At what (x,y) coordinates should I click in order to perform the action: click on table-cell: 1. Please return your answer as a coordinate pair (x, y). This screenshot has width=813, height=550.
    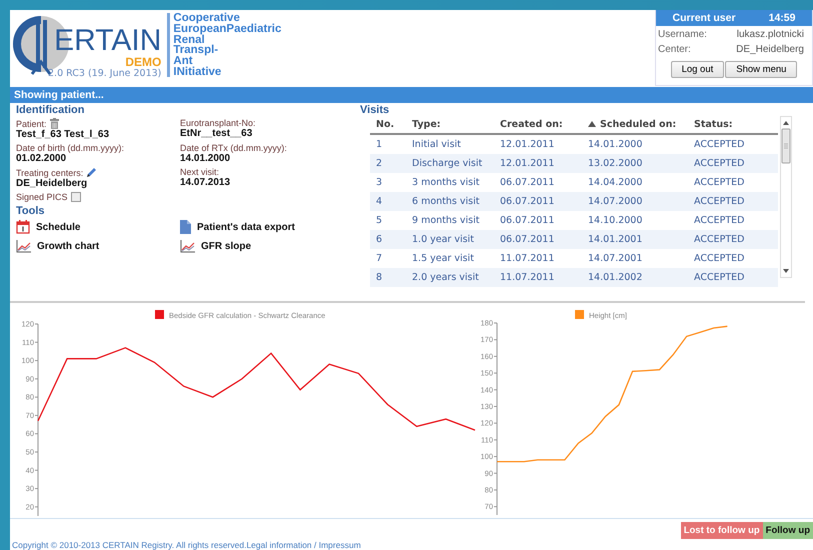
    Looking at the image, I should click on (389, 144).